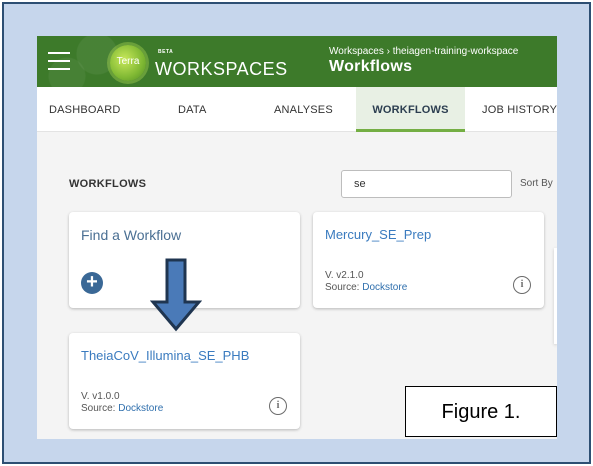  Describe the element at coordinates (344, 275) in the screenshot. I see `workflow-version: V. v2.1.0` at that location.